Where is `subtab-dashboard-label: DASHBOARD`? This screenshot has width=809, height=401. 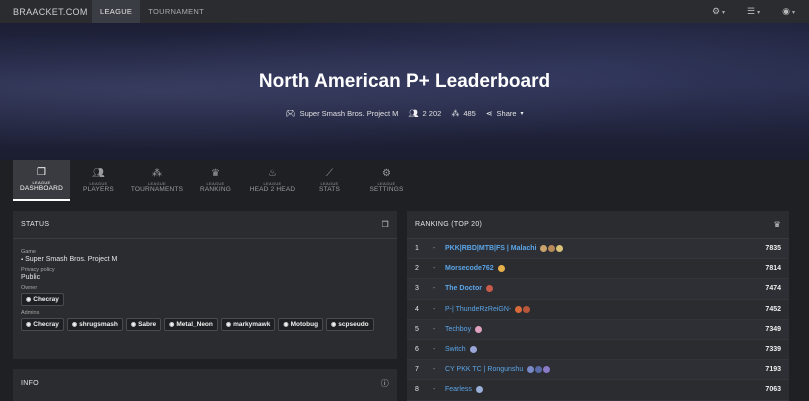 subtab-dashboard-label: DASHBOARD is located at coordinates (41, 188).